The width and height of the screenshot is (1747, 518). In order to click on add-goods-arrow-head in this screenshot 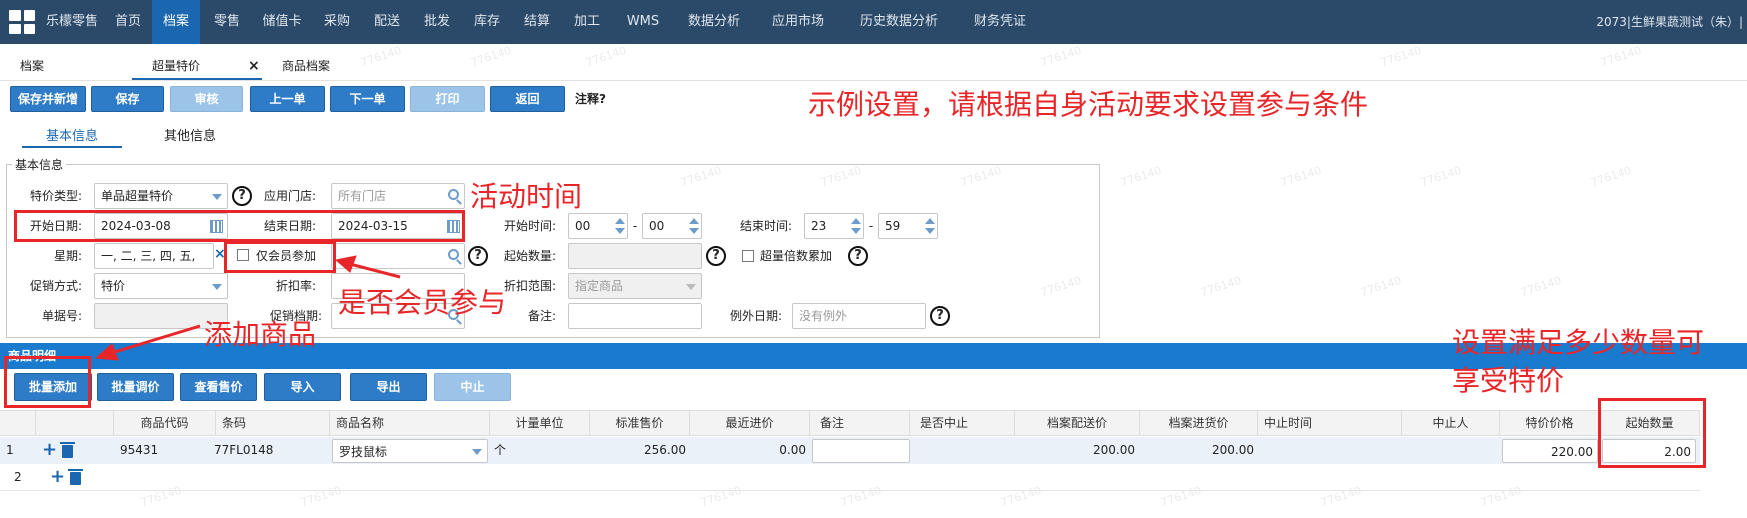, I will do `click(106, 352)`.